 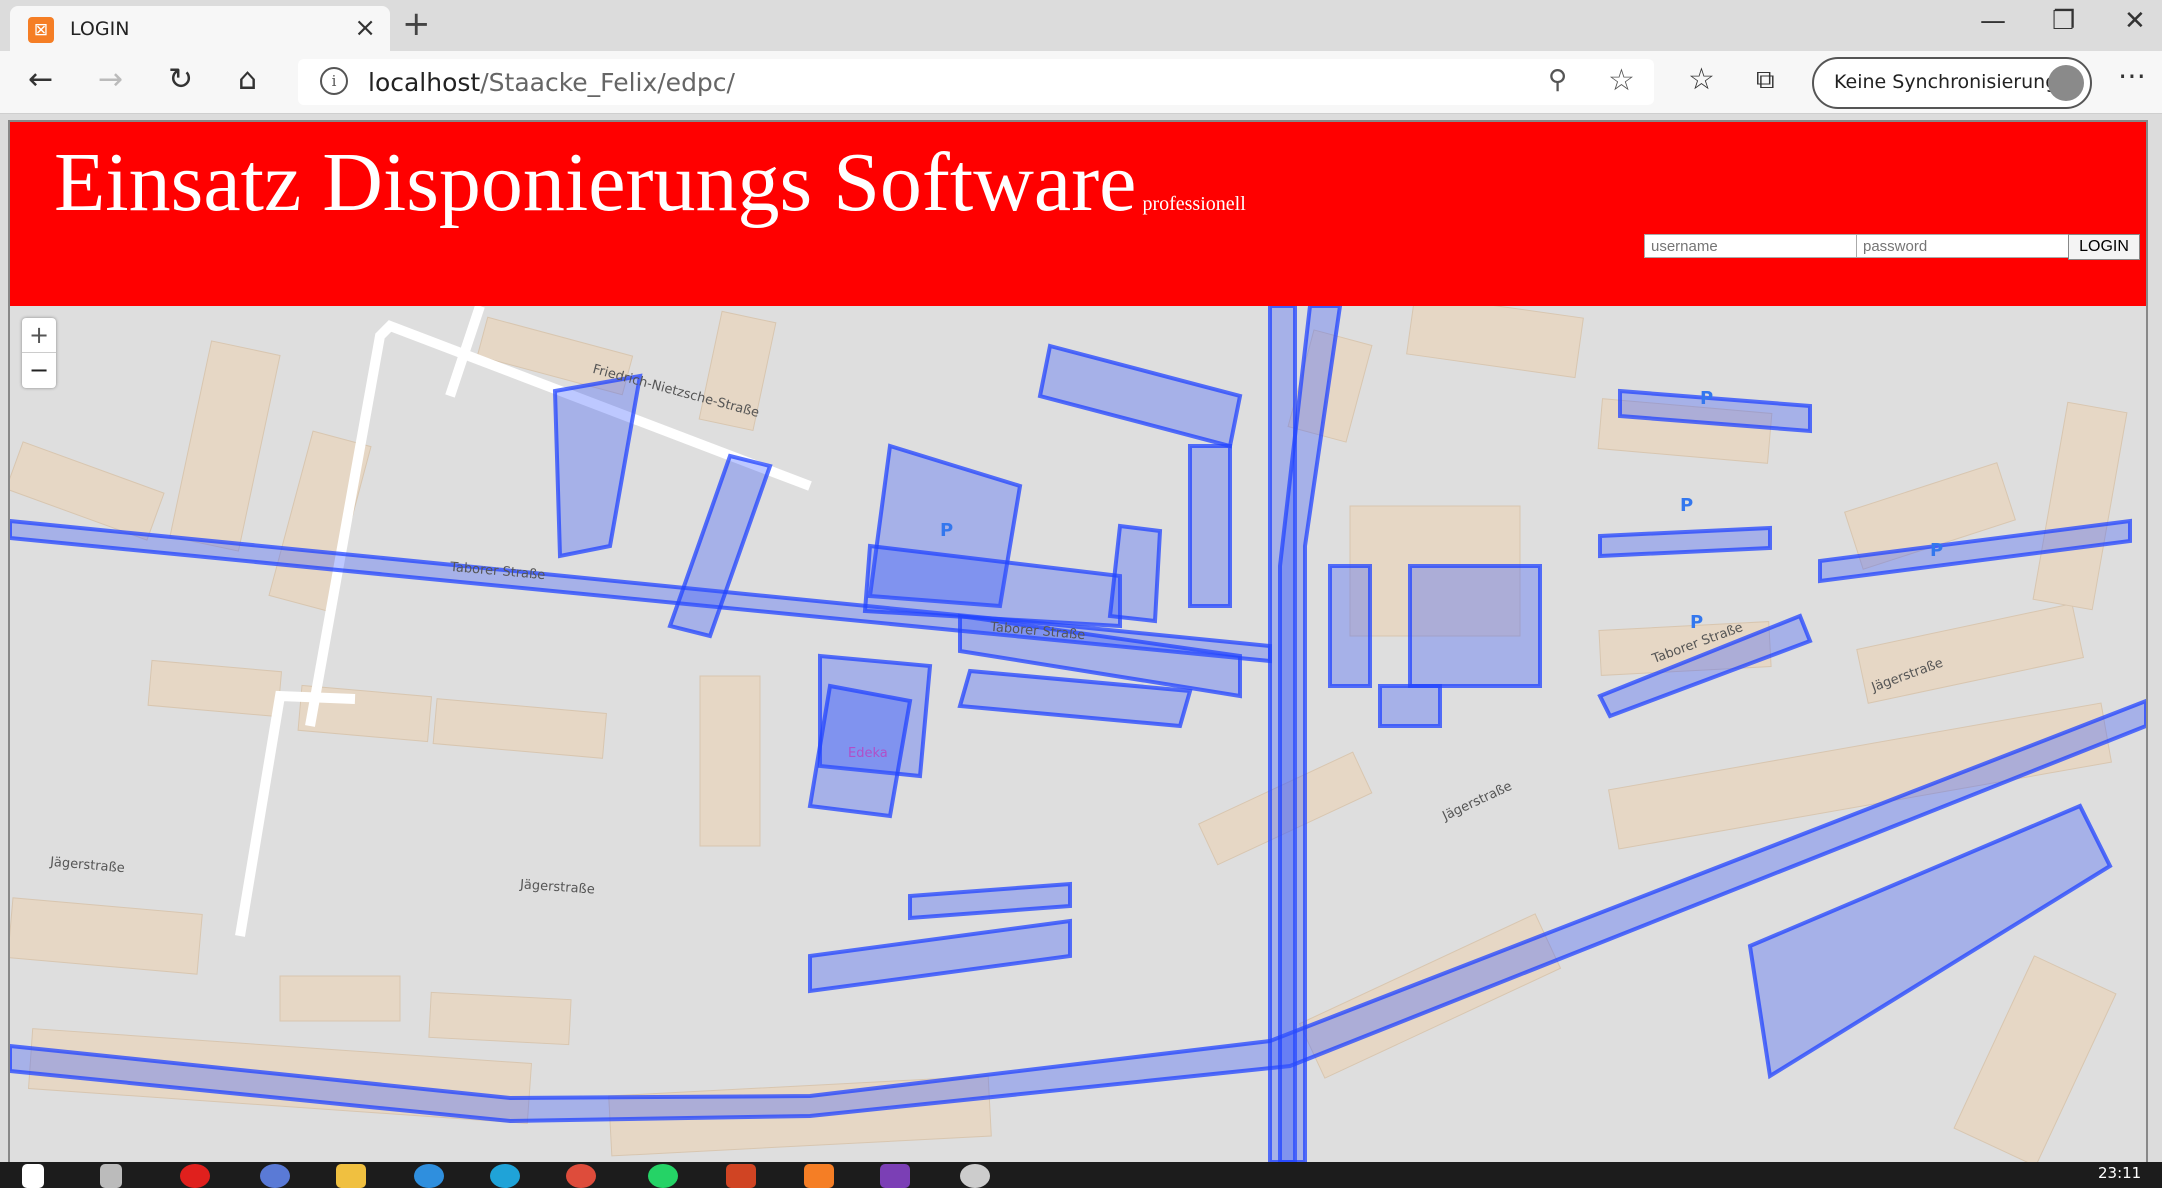 What do you see at coordinates (1701, 79) in the screenshot?
I see `favorites-icon: ☆` at bounding box center [1701, 79].